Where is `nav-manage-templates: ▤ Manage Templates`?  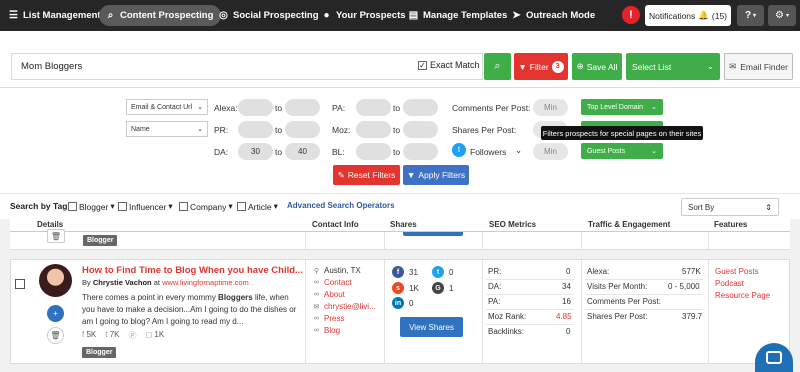 nav-manage-templates: ▤ Manage Templates is located at coordinates (458, 15).